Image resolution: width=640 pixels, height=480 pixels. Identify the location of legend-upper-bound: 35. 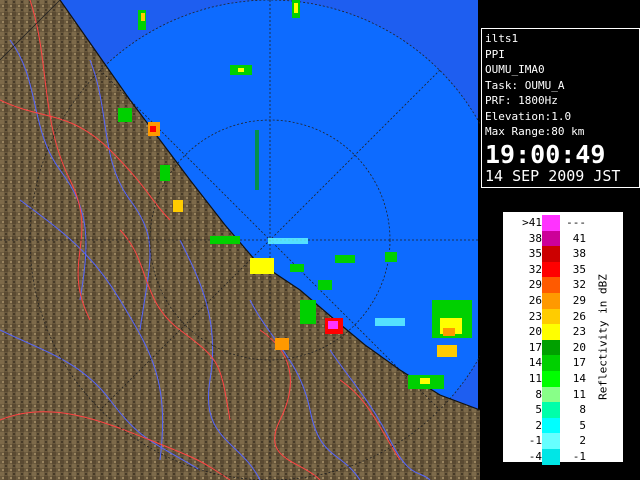
(579, 269).